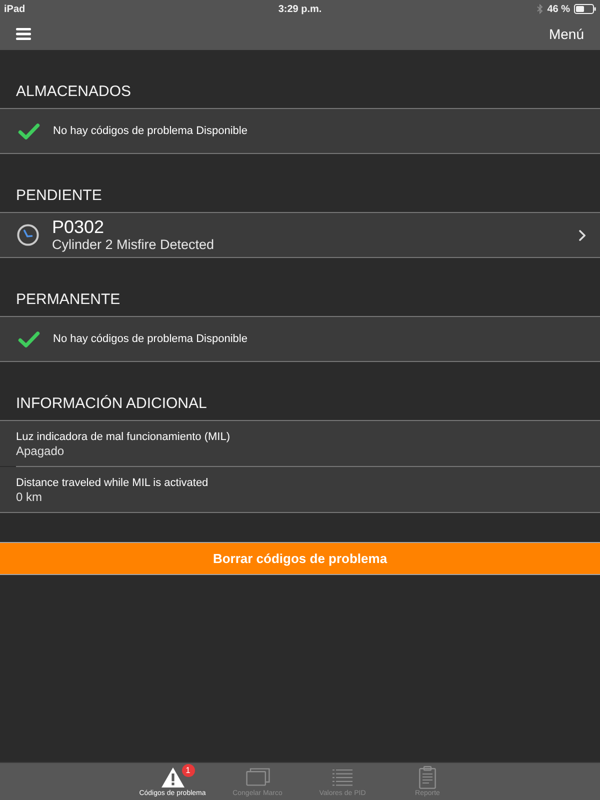 The image size is (600, 800). What do you see at coordinates (172, 777) in the screenshot?
I see `warning-icon` at bounding box center [172, 777].